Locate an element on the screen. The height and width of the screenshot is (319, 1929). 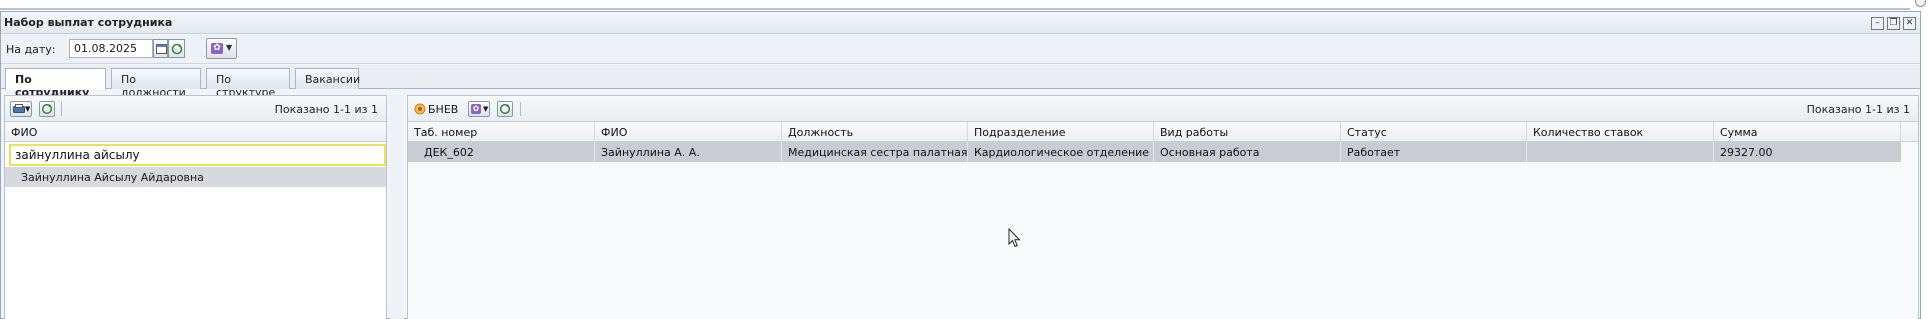
column-tab-number: Таб. номер is located at coordinates (501, 132).